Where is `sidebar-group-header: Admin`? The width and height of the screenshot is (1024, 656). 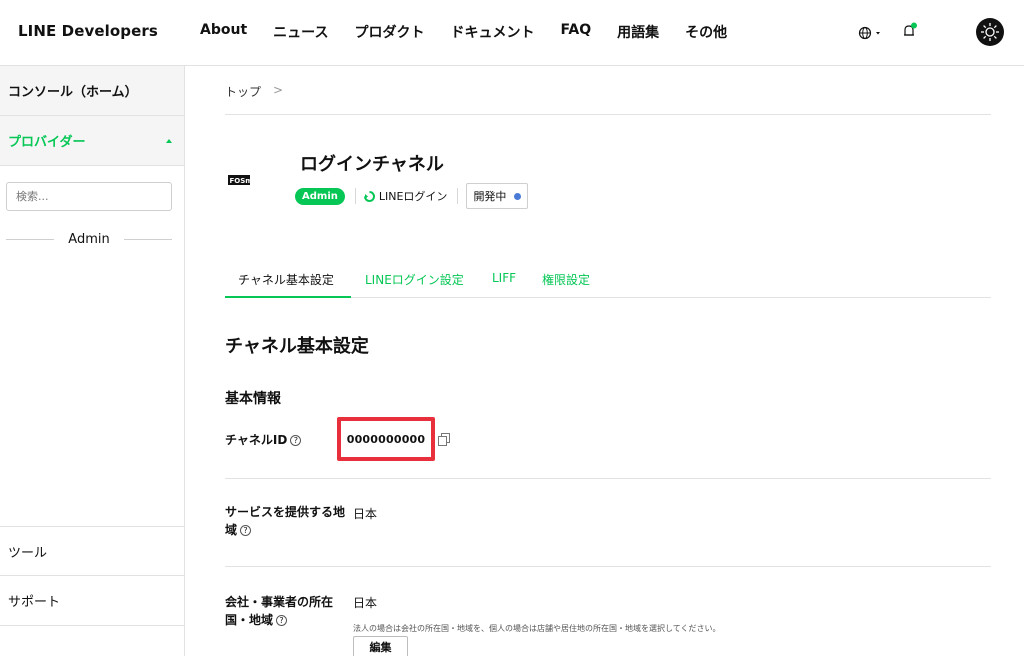
sidebar-group-header: Admin is located at coordinates (89, 239).